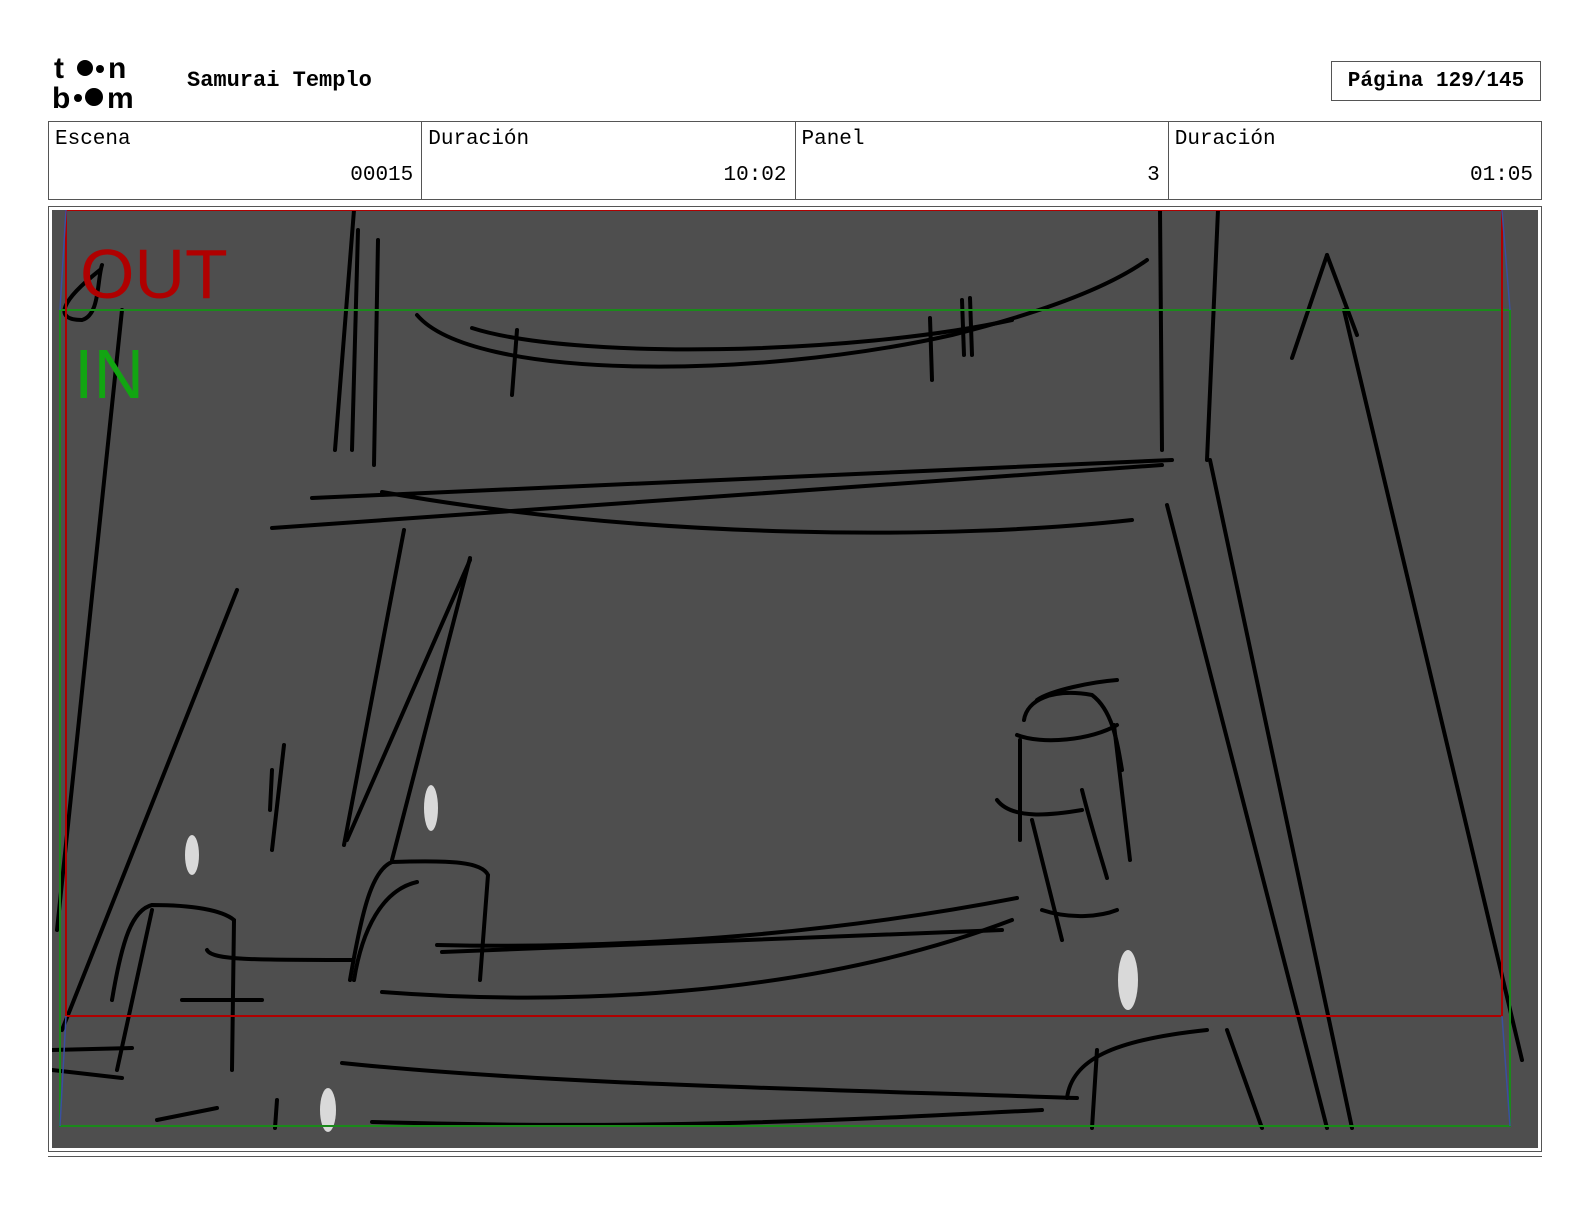 This screenshot has width=1584, height=1224. I want to click on panel-label: Panel, so click(833, 139).